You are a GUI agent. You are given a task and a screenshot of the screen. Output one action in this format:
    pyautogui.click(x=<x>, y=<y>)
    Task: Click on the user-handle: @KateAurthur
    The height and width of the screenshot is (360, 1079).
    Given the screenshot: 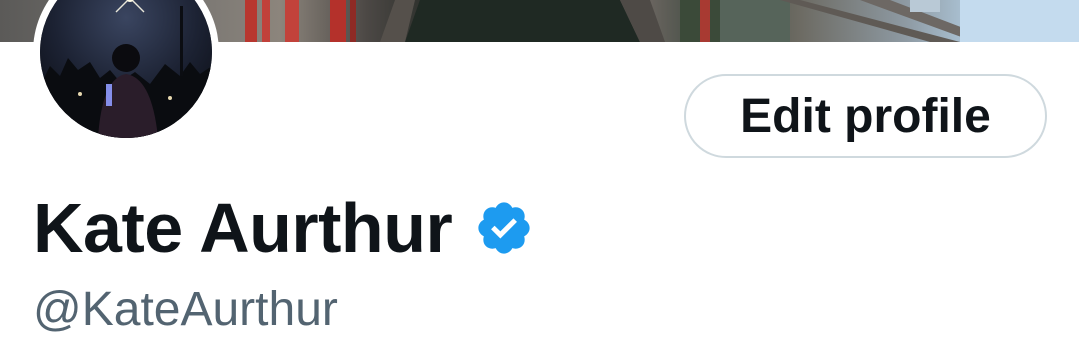 What is the action you would take?
    pyautogui.click(x=185, y=309)
    